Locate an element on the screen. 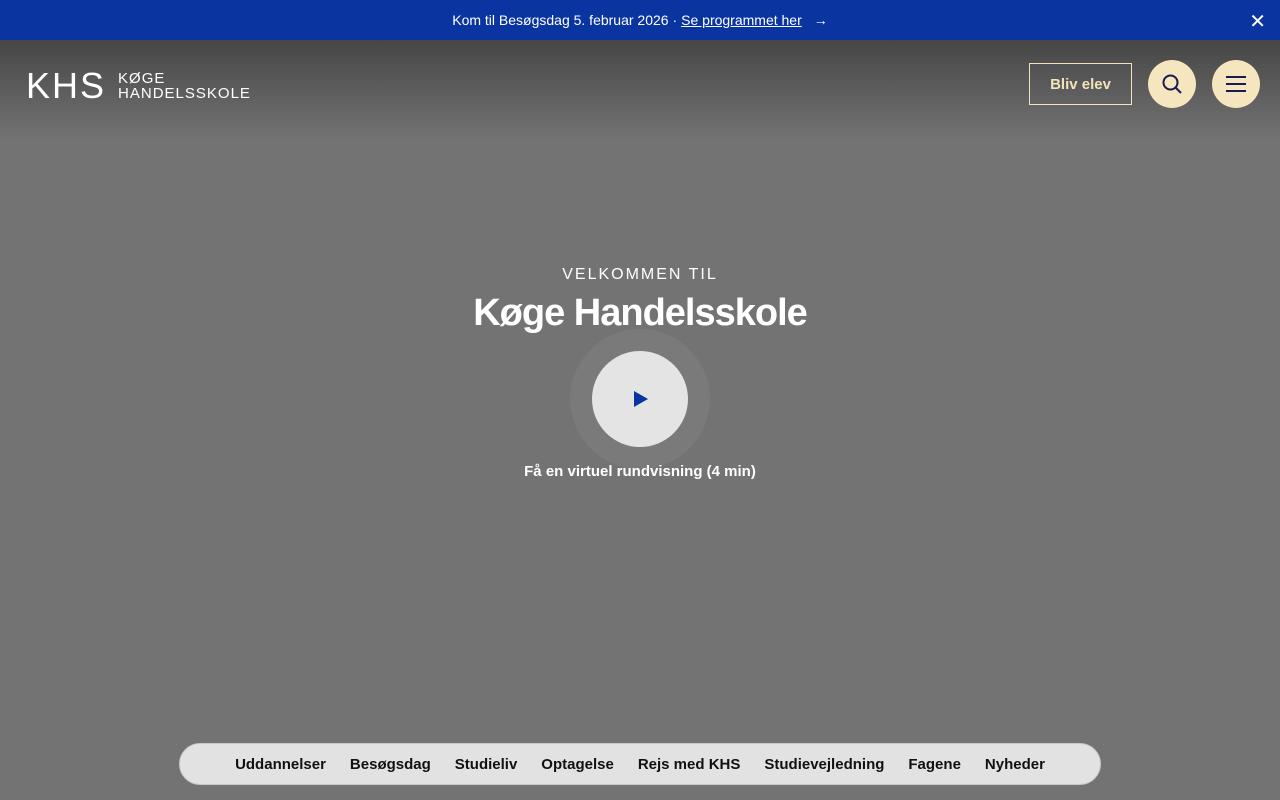 The width and height of the screenshot is (1280, 800). logo-text: KØGE HANDELSSKOLE is located at coordinates (184, 86).